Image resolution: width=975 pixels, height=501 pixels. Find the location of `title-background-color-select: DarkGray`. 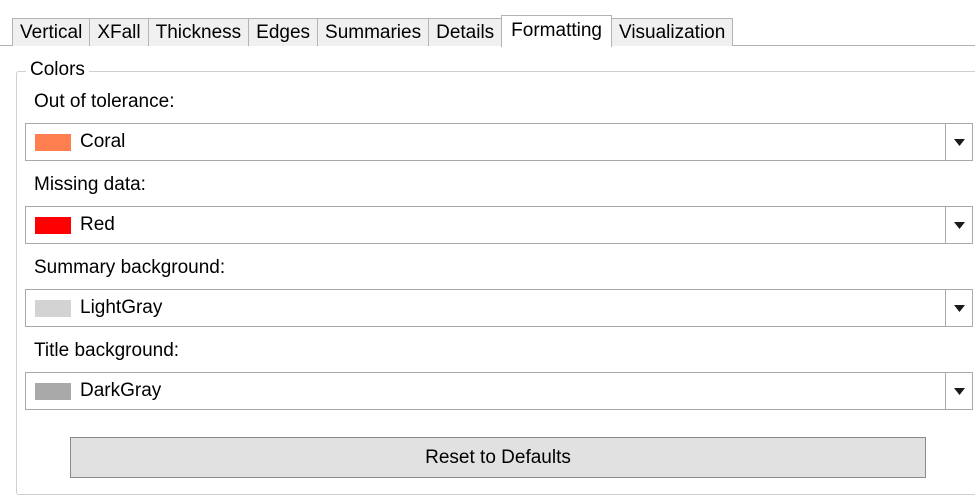

title-background-color-select: DarkGray is located at coordinates (499, 391).